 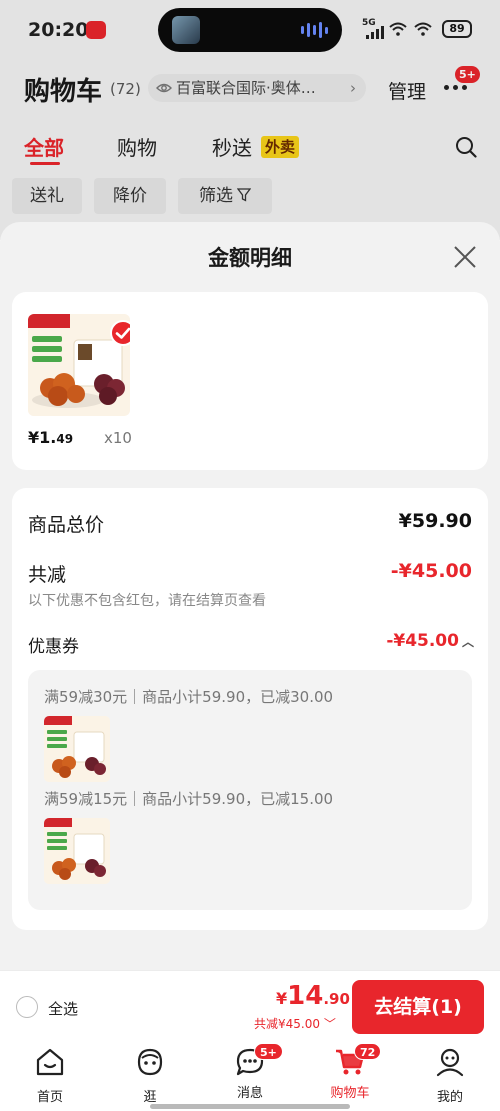 I want to click on total-price: ¥14.90, so click(x=313, y=996).